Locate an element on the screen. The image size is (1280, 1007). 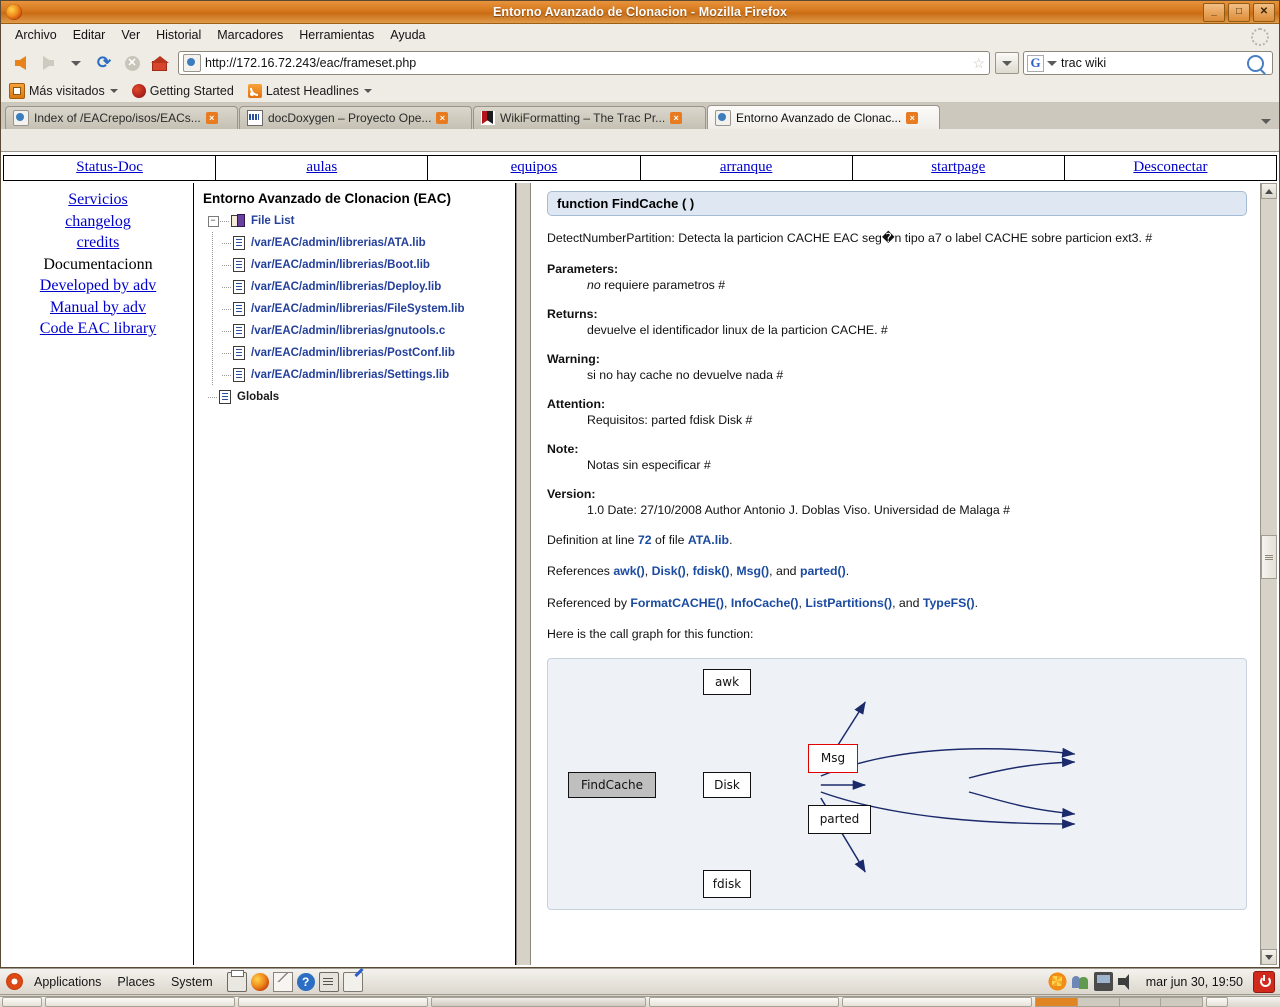
nav-link-desconectar: Desconectar is located at coordinates (1170, 167).